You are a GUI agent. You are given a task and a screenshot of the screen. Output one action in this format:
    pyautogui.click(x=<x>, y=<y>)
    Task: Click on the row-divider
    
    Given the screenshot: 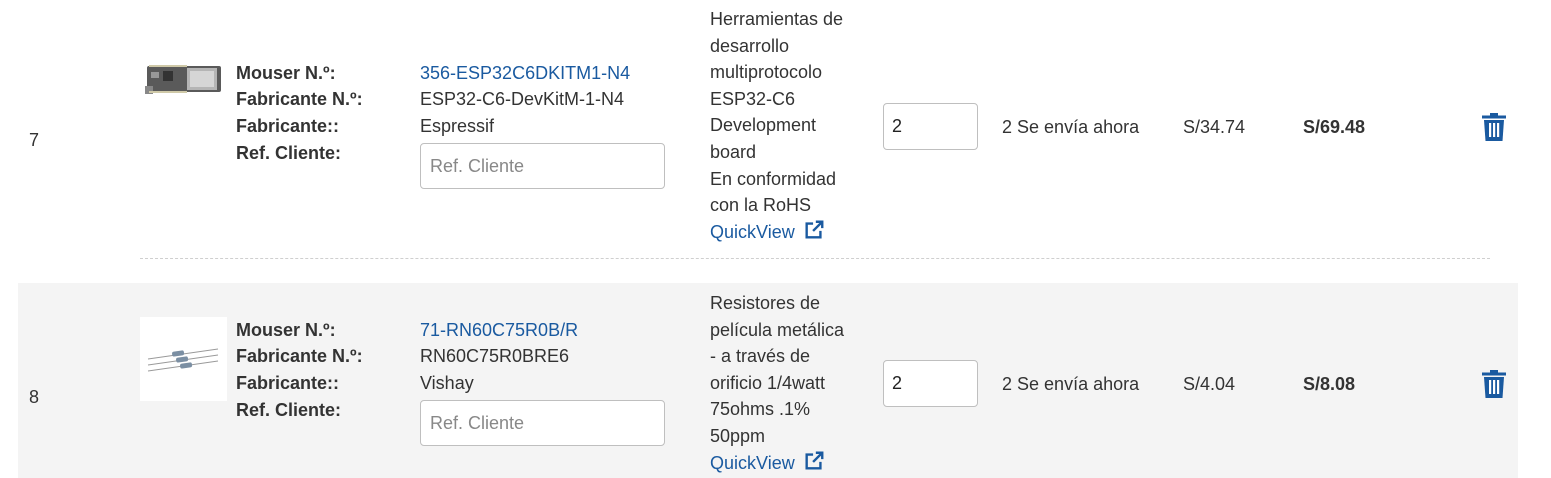 What is the action you would take?
    pyautogui.click(x=815, y=258)
    